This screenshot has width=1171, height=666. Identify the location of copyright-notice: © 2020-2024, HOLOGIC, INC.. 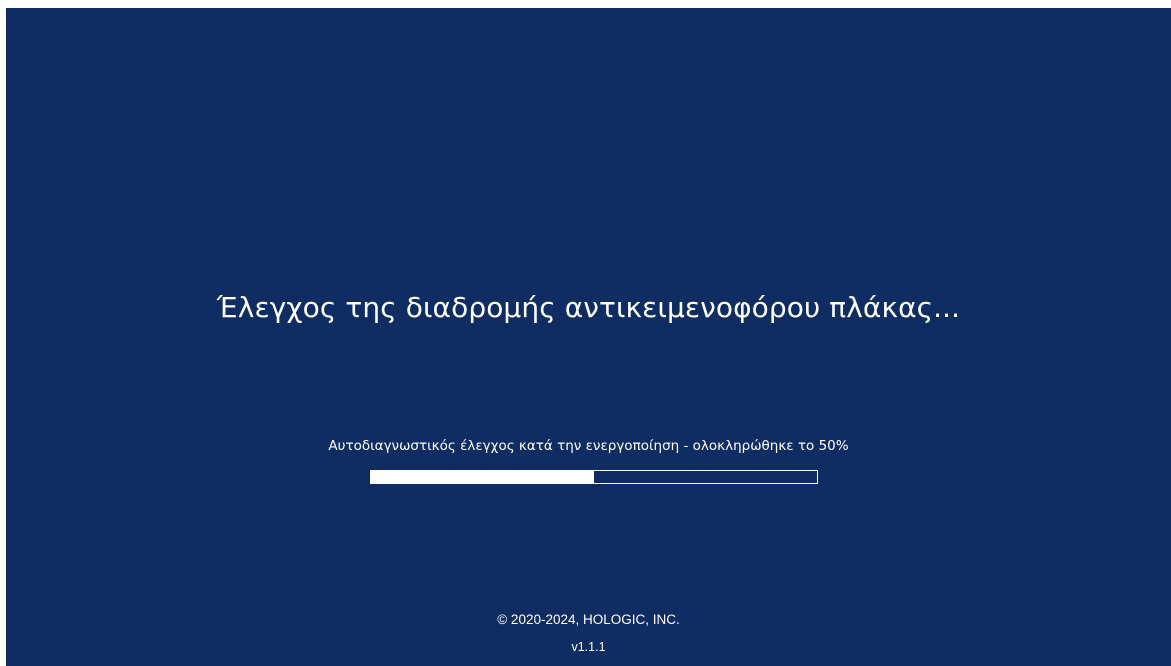
(588, 619).